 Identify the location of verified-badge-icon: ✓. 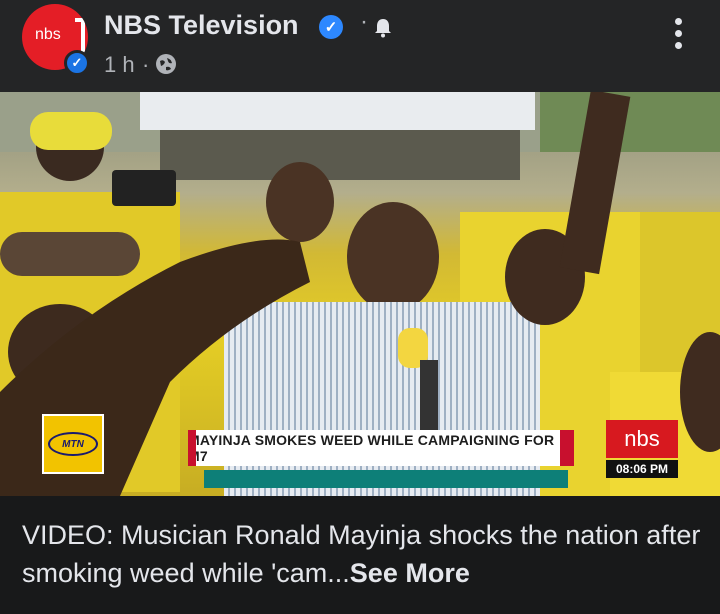
(331, 27).